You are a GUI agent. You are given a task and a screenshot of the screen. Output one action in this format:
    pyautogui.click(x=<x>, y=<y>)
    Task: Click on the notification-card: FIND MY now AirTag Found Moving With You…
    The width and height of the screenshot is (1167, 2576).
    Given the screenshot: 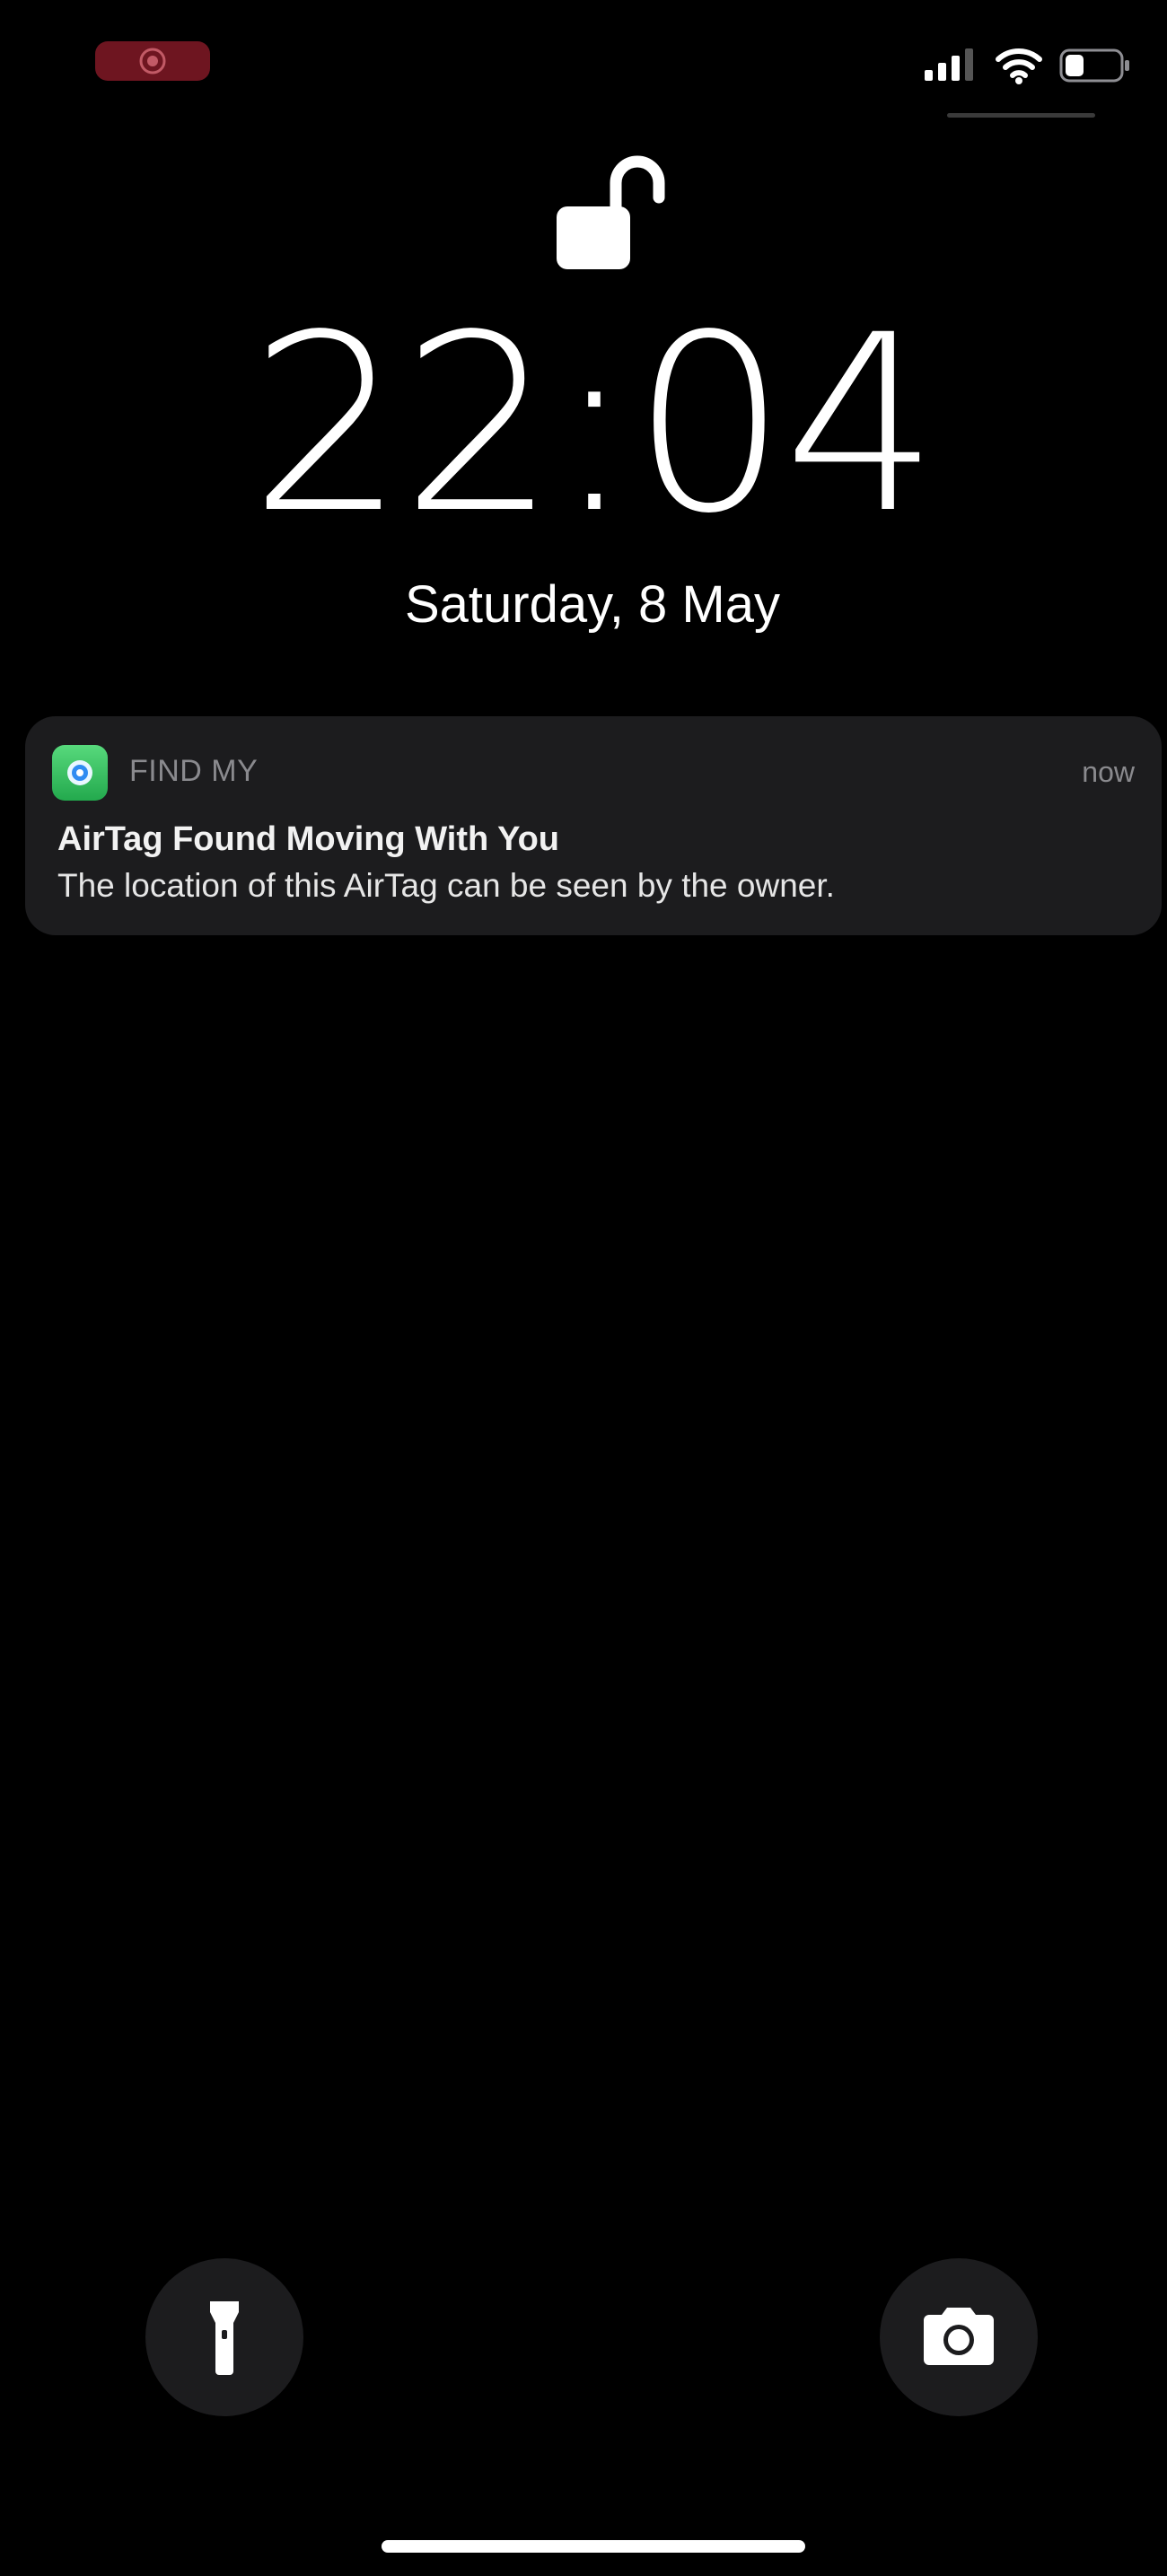 What is the action you would take?
    pyautogui.click(x=593, y=825)
    